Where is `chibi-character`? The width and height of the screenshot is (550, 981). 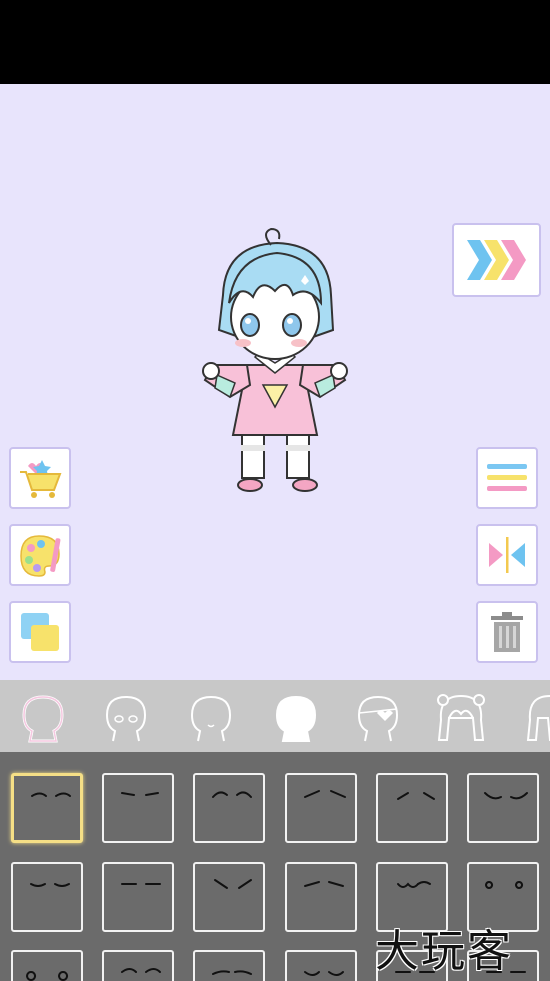
chibi-character is located at coordinates (275, 360).